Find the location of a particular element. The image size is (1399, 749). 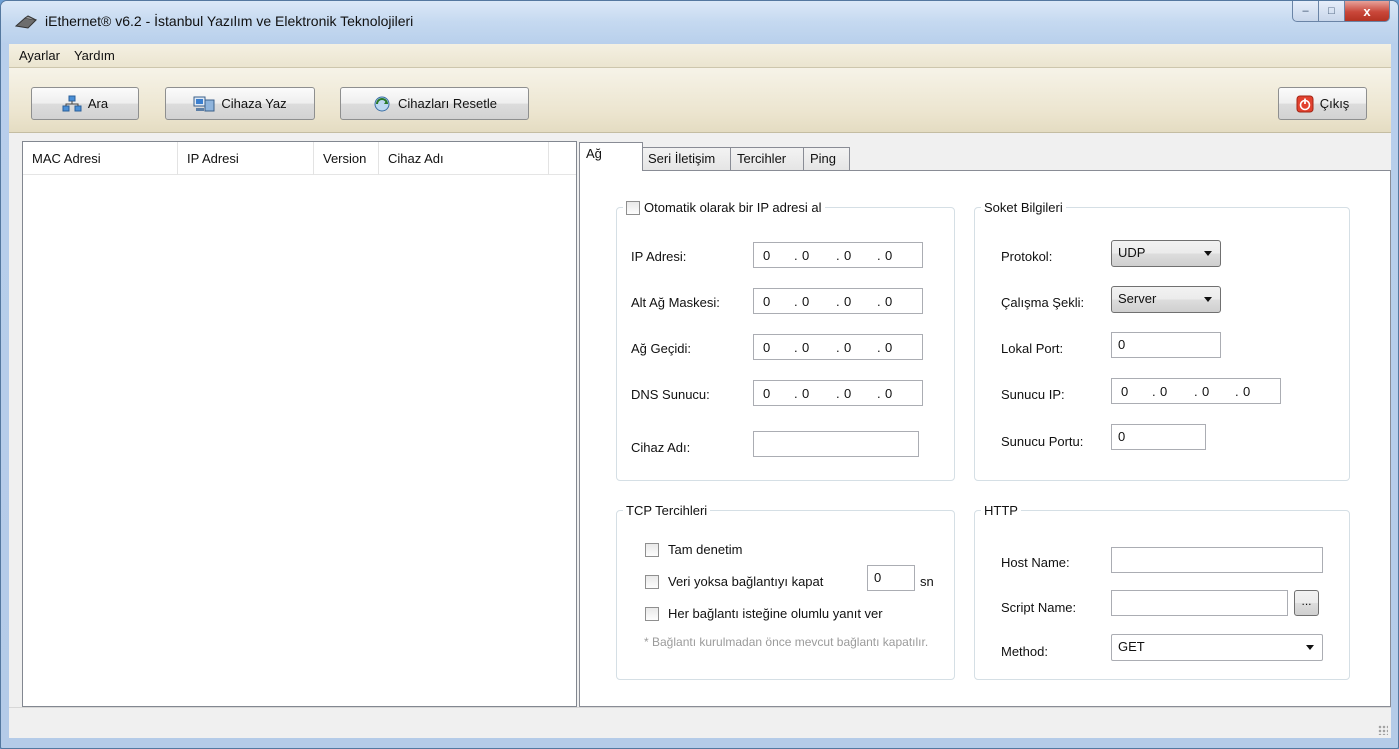

column-ip: IP Adresi is located at coordinates (246, 158).